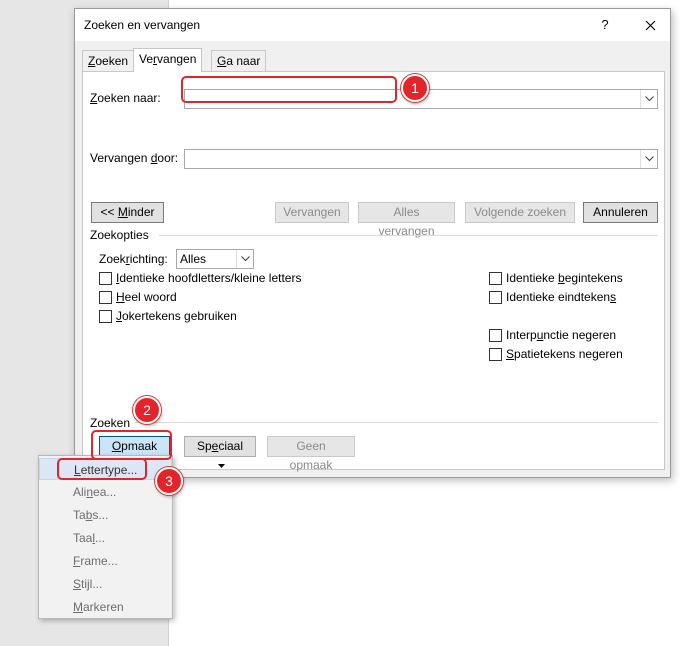 The width and height of the screenshot is (687, 646). What do you see at coordinates (169, 481) in the screenshot?
I see `annotation-badge-3: 3` at bounding box center [169, 481].